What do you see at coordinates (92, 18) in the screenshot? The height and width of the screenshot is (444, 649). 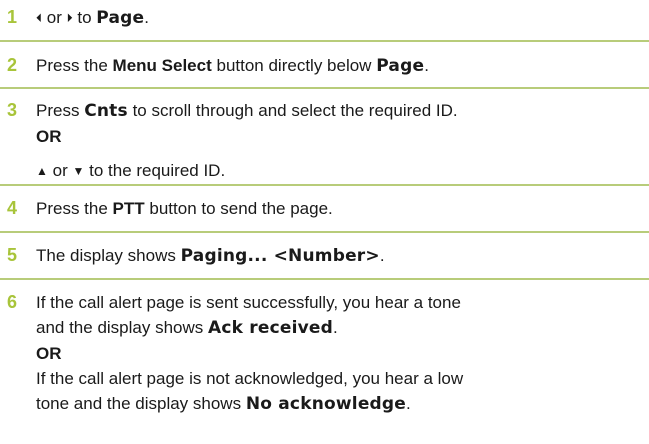 I see `step-text: ⏴ or ⏵ to Page.` at bounding box center [92, 18].